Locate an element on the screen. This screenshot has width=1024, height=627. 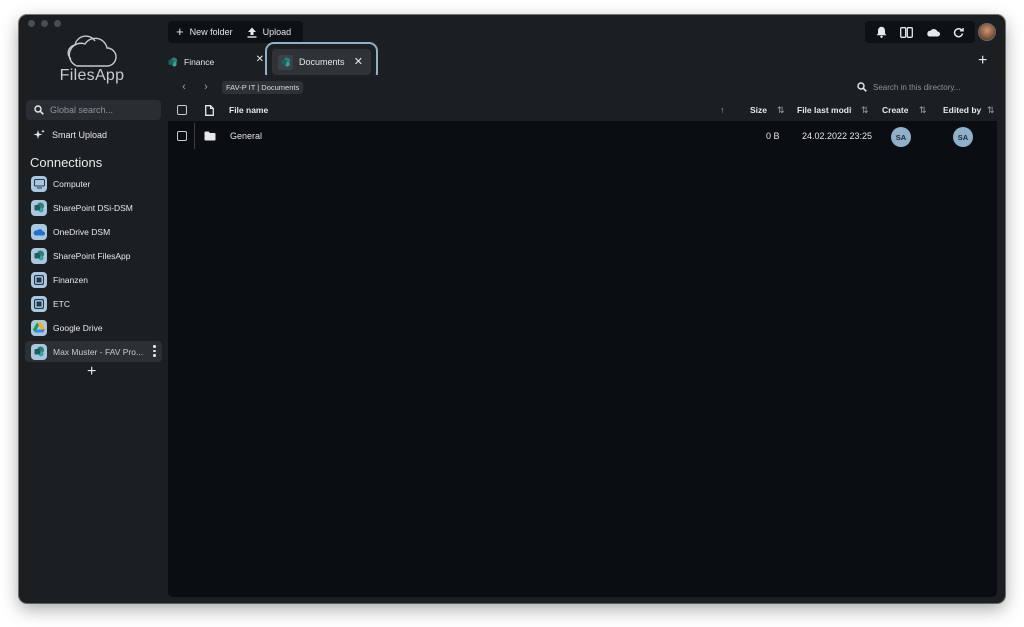
cloud-logo-icon is located at coordinates (92, 51).